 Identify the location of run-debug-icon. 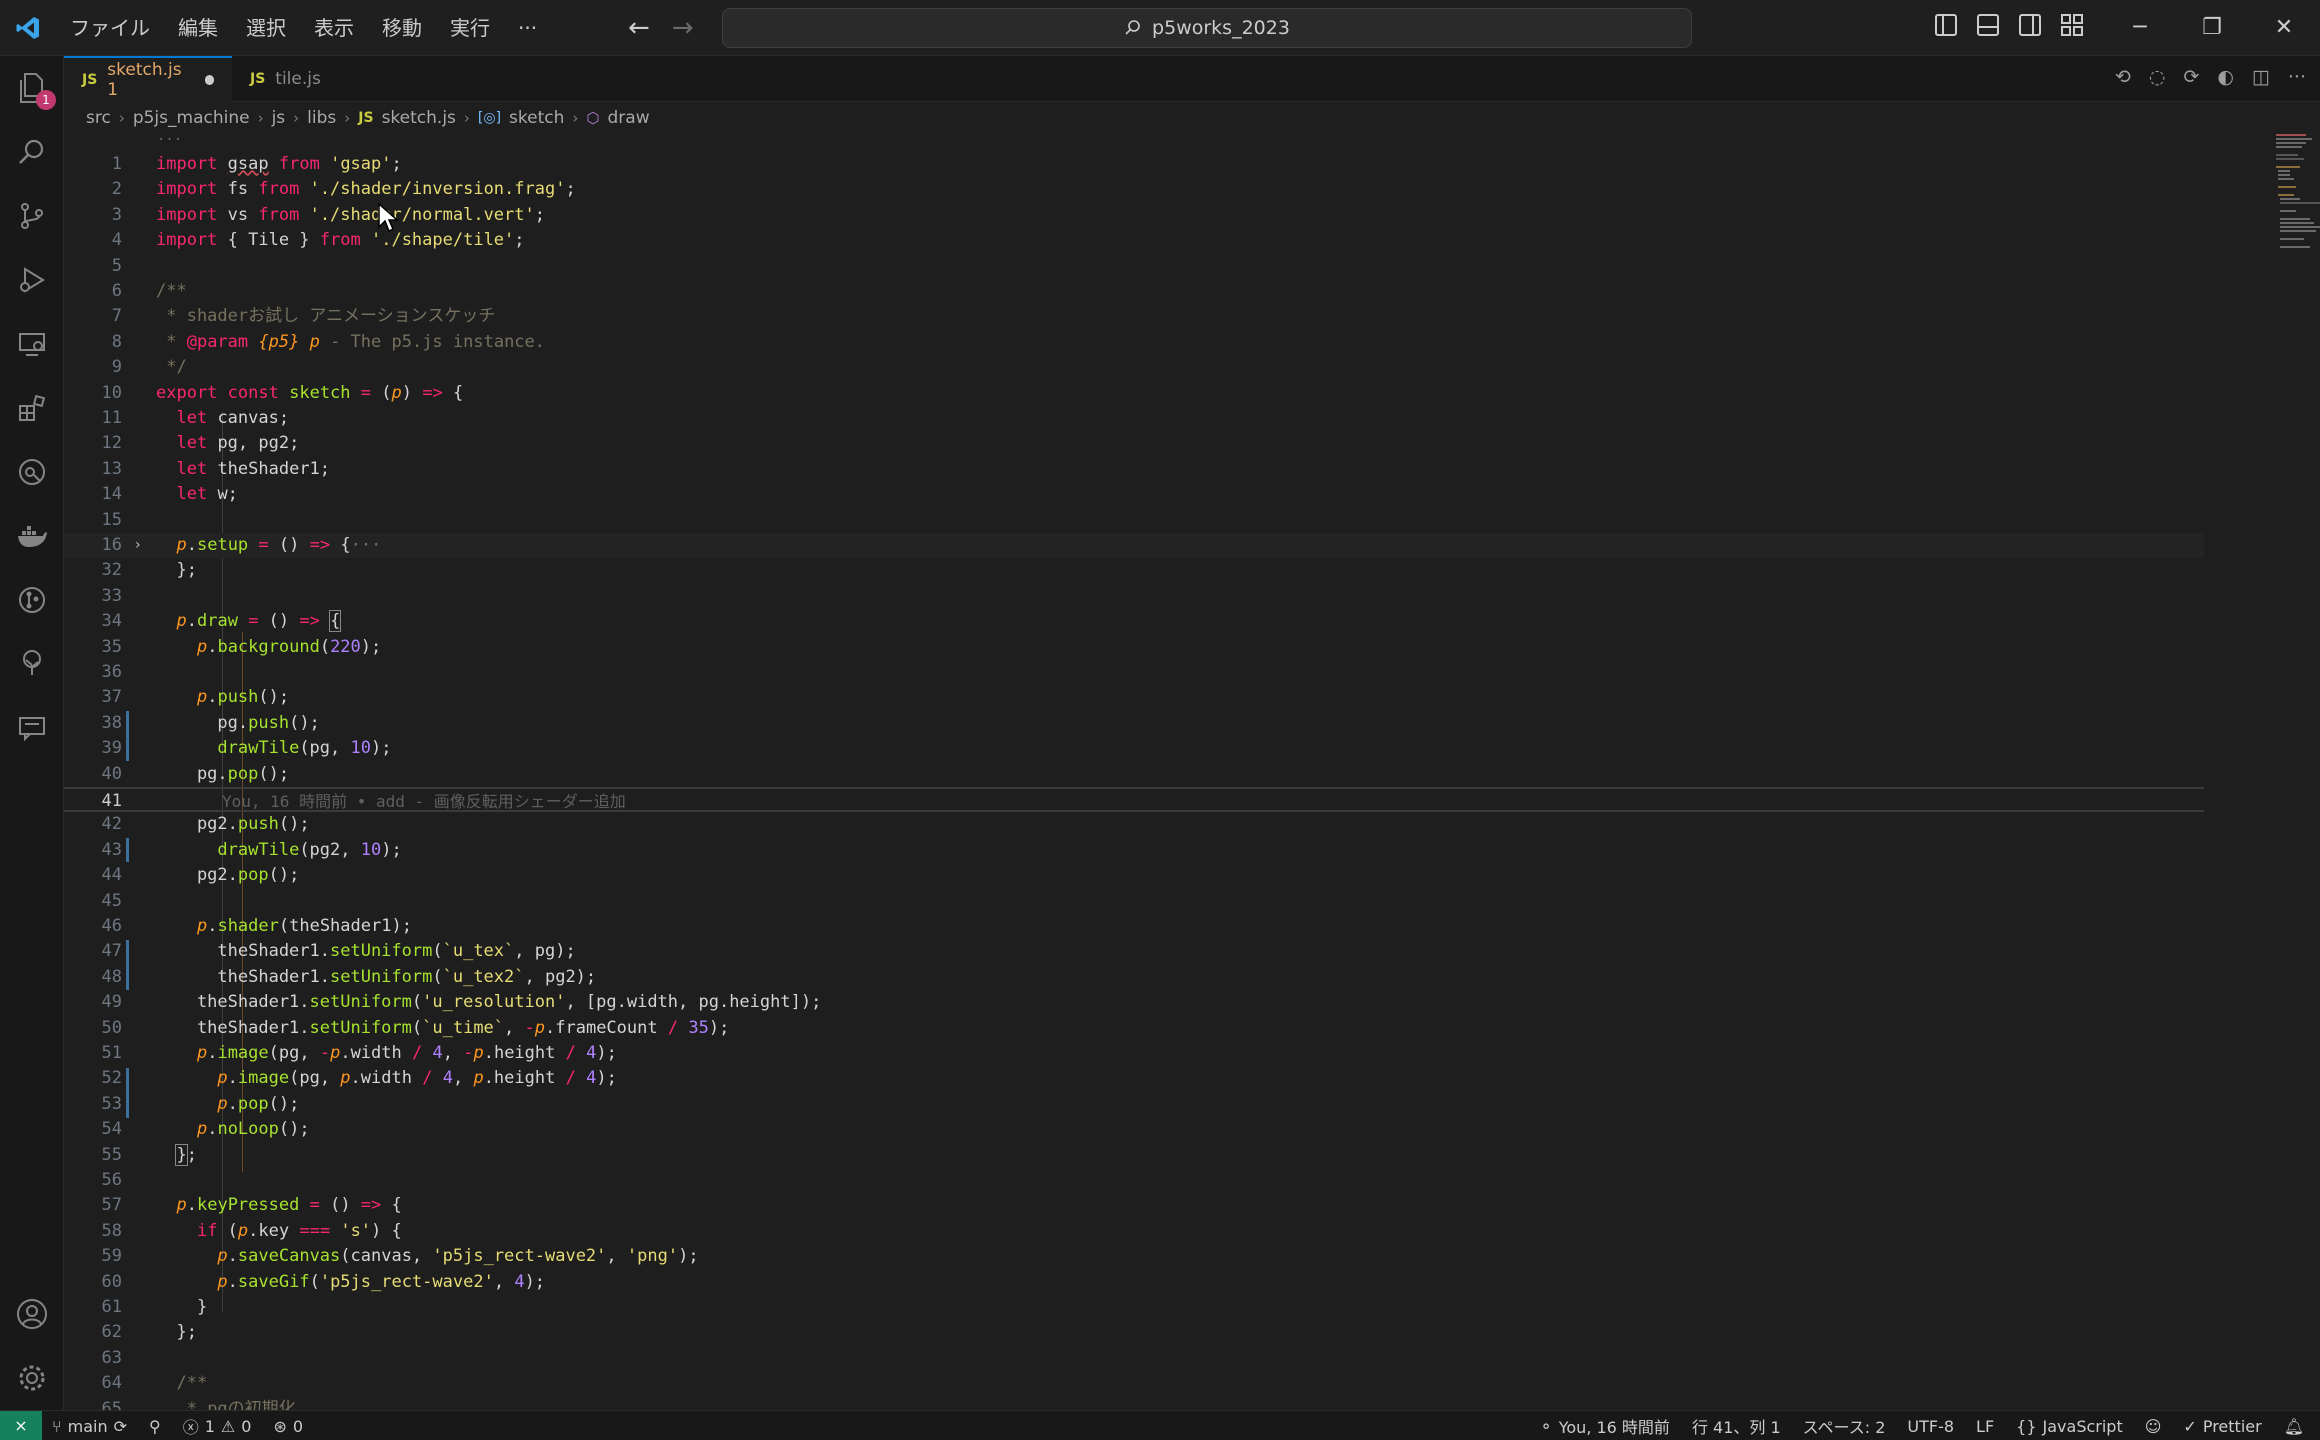
(32, 280).